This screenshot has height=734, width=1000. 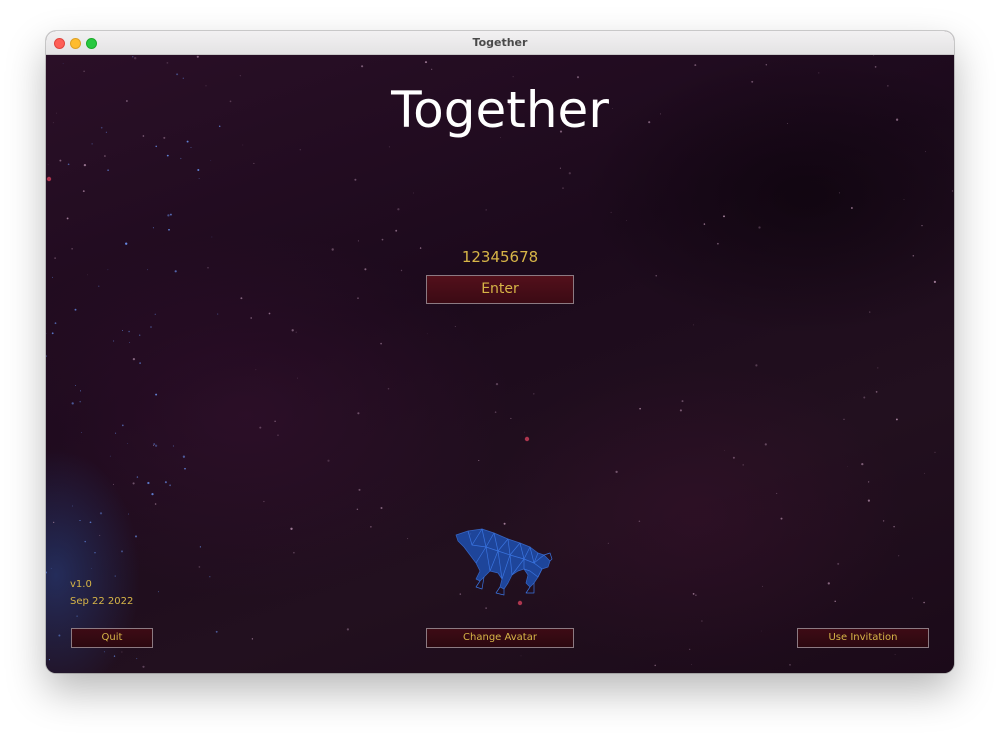 What do you see at coordinates (500, 110) in the screenshot?
I see `page-title: Together` at bounding box center [500, 110].